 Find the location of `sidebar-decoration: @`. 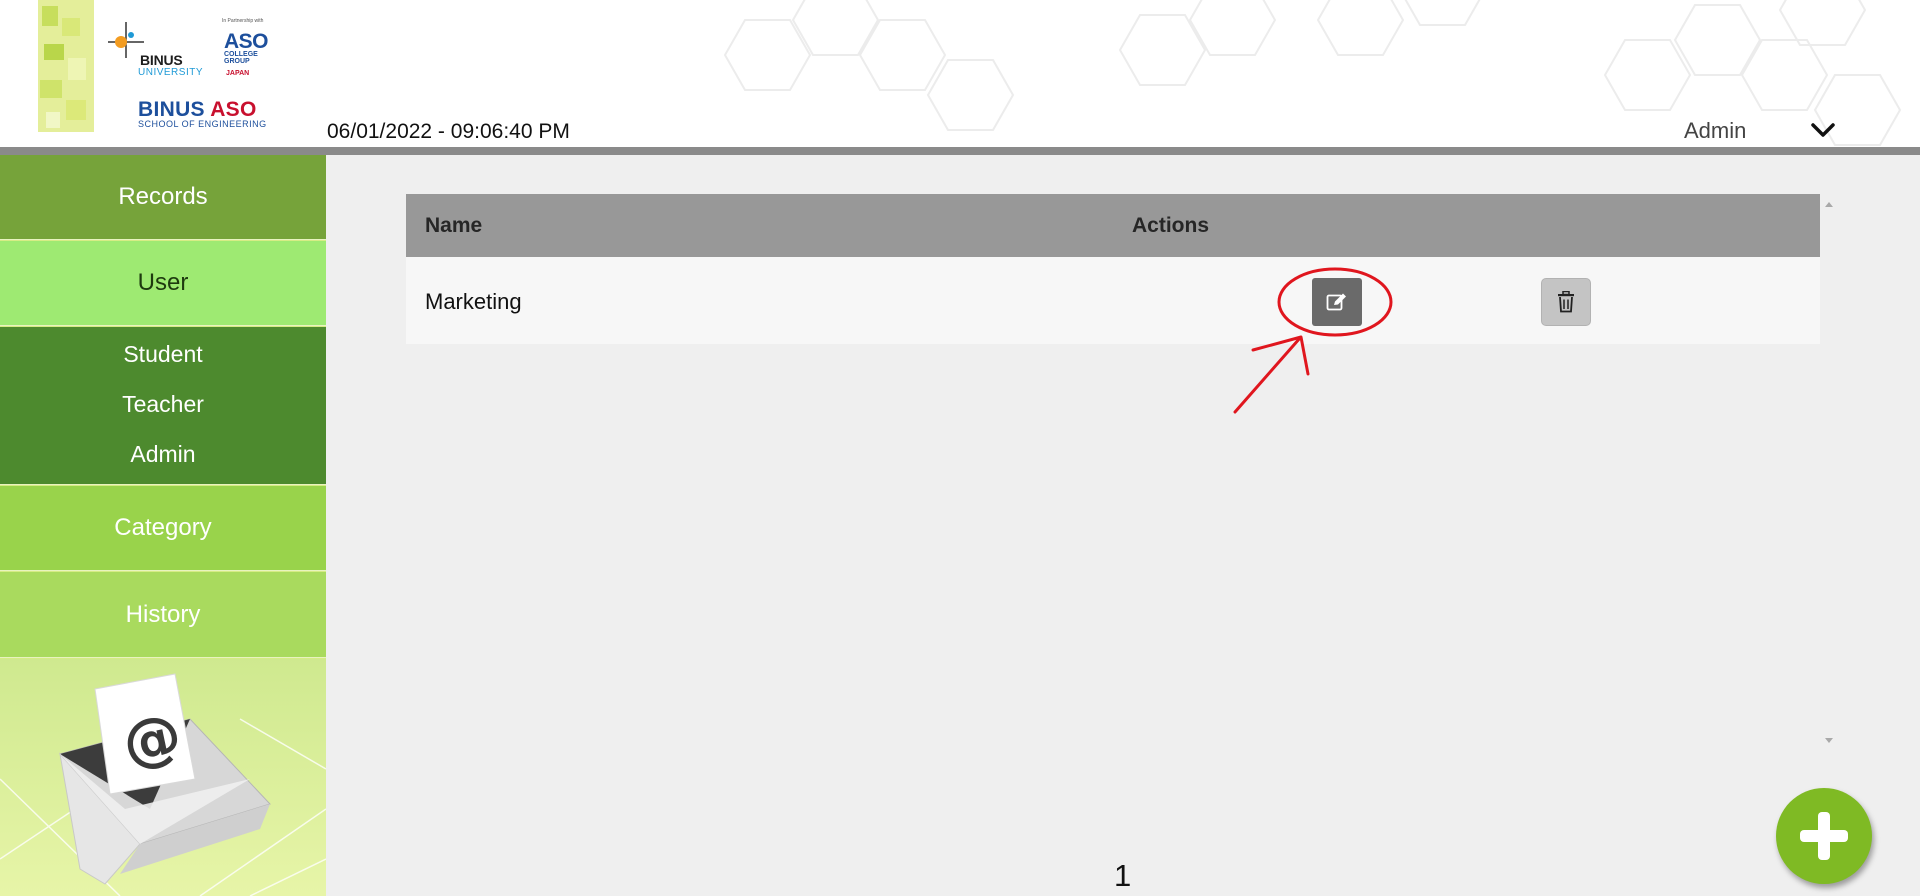

sidebar-decoration: @ is located at coordinates (163, 777).